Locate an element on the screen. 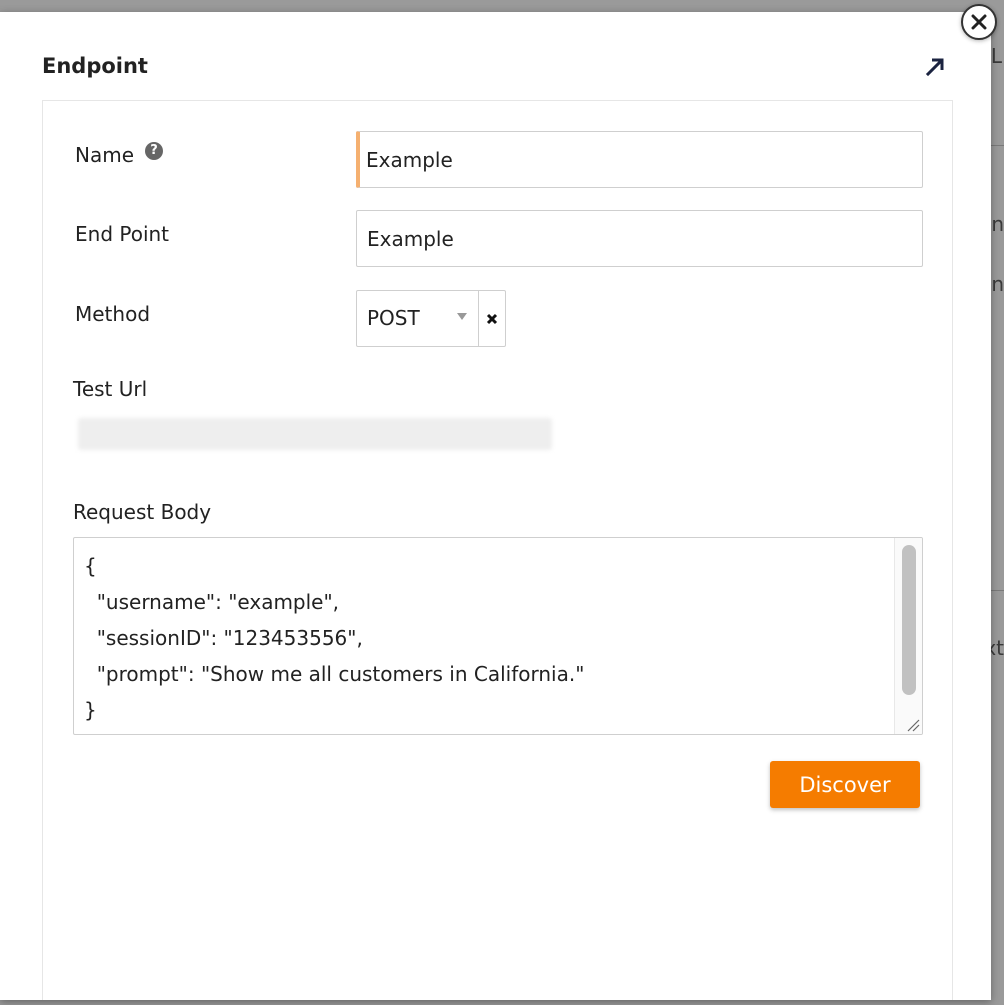  name-input is located at coordinates (639, 159).